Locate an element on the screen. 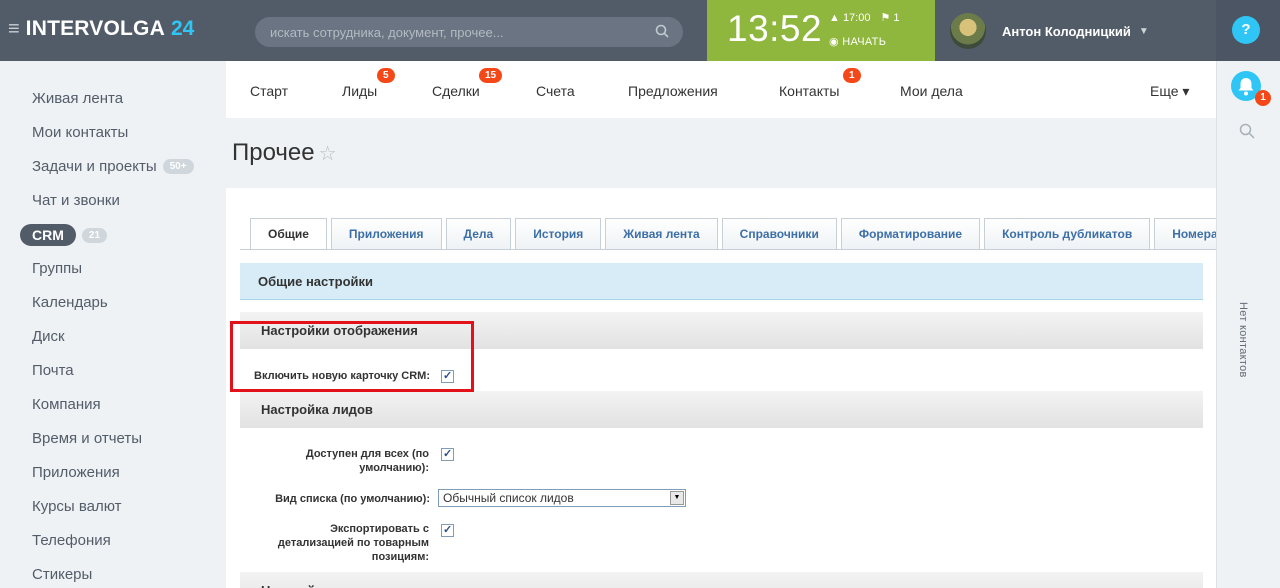  section-lead-settings: Настройка лидов is located at coordinates (721, 409).